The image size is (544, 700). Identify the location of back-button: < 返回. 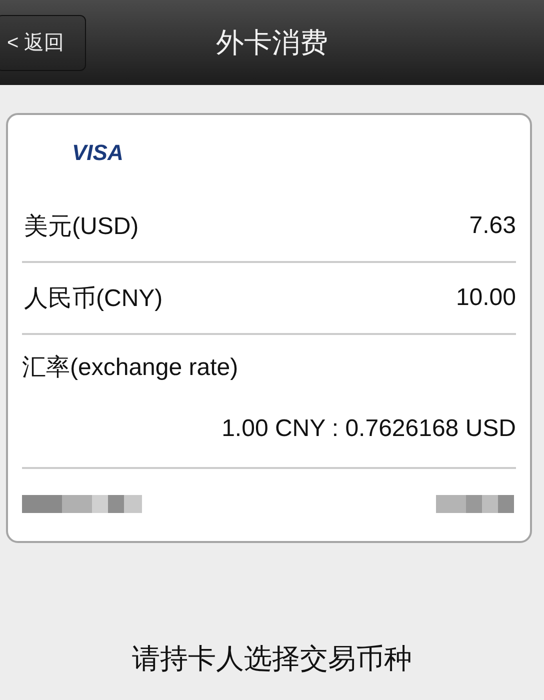
(43, 42).